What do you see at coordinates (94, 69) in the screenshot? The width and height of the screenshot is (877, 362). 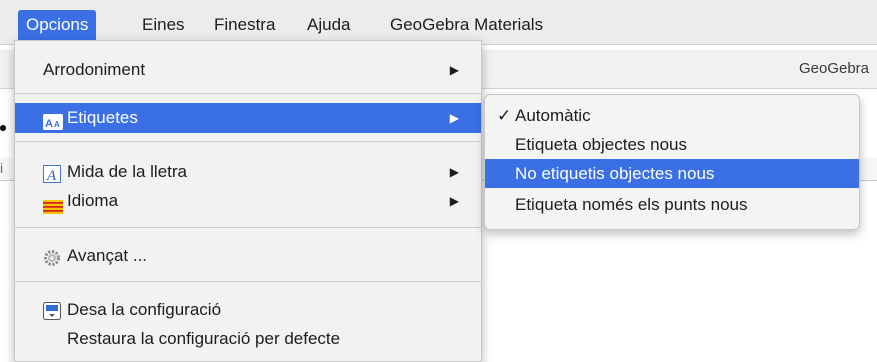 I see `menu-item-label: Arrodoniment` at bounding box center [94, 69].